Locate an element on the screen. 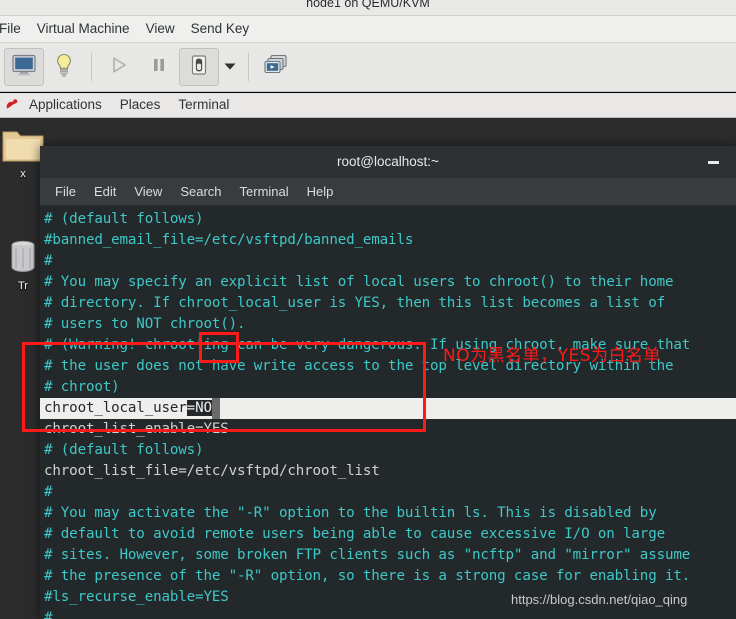  panel-terminal: Terminal is located at coordinates (203, 105).